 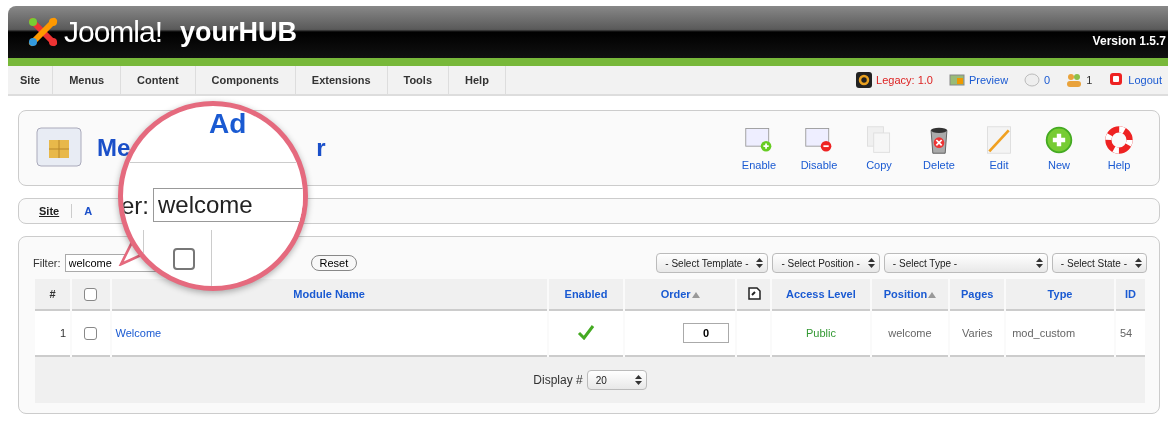 I want to click on delete-button: Delete, so click(x=939, y=148).